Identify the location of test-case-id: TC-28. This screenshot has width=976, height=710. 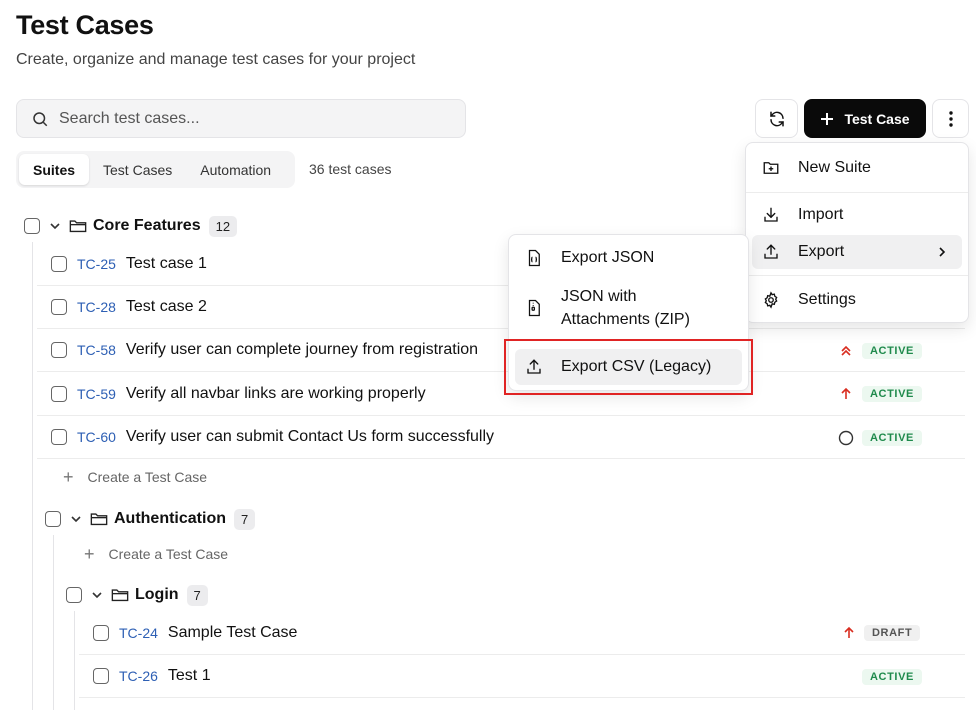
(96, 307).